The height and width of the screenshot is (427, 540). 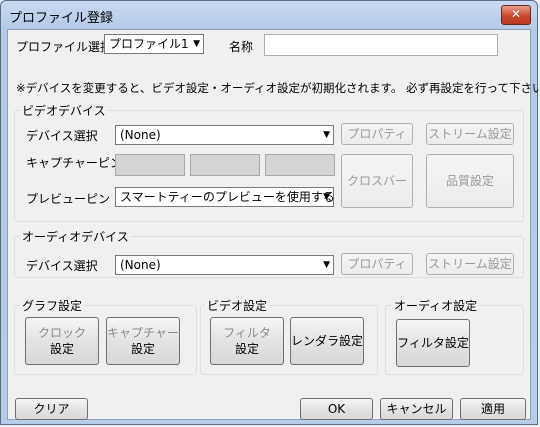 What do you see at coordinates (64, 110) in the screenshot?
I see `video-device-group-label: ビデオデバイス` at bounding box center [64, 110].